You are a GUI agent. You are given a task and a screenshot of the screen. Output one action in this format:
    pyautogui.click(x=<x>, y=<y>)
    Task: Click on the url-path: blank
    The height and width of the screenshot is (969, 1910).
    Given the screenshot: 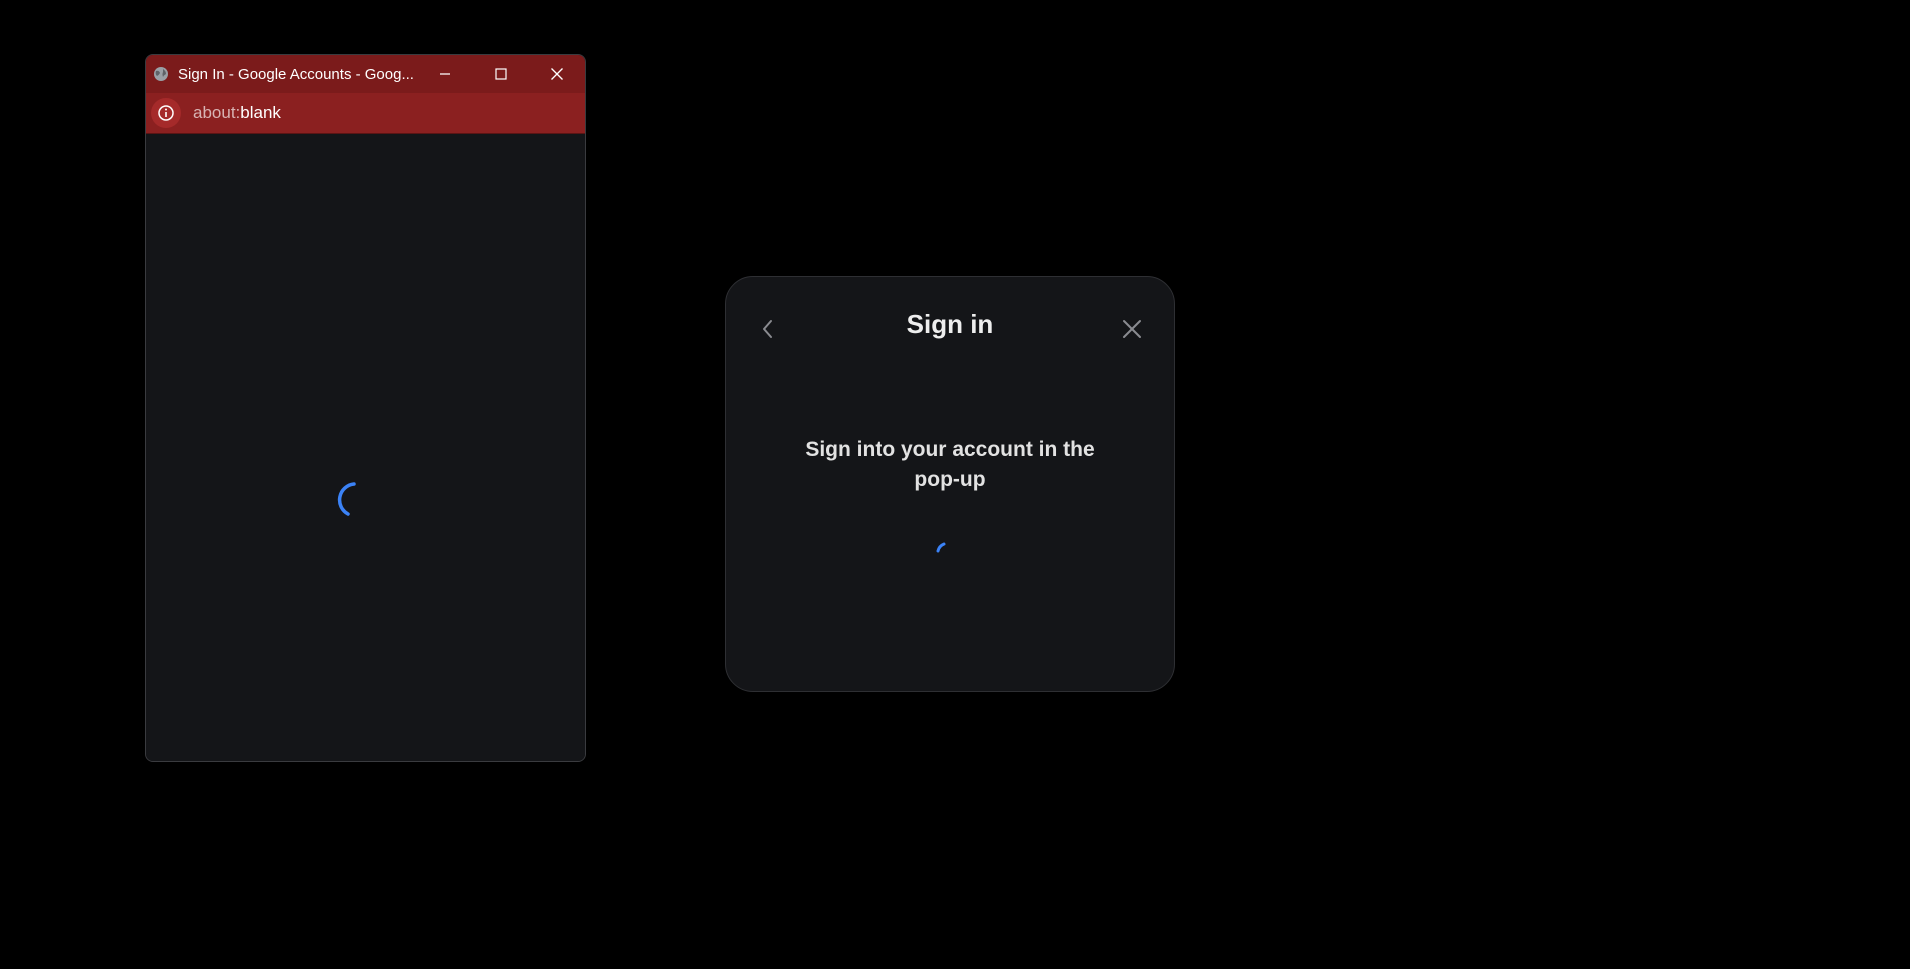 What is the action you would take?
    pyautogui.click(x=260, y=112)
    